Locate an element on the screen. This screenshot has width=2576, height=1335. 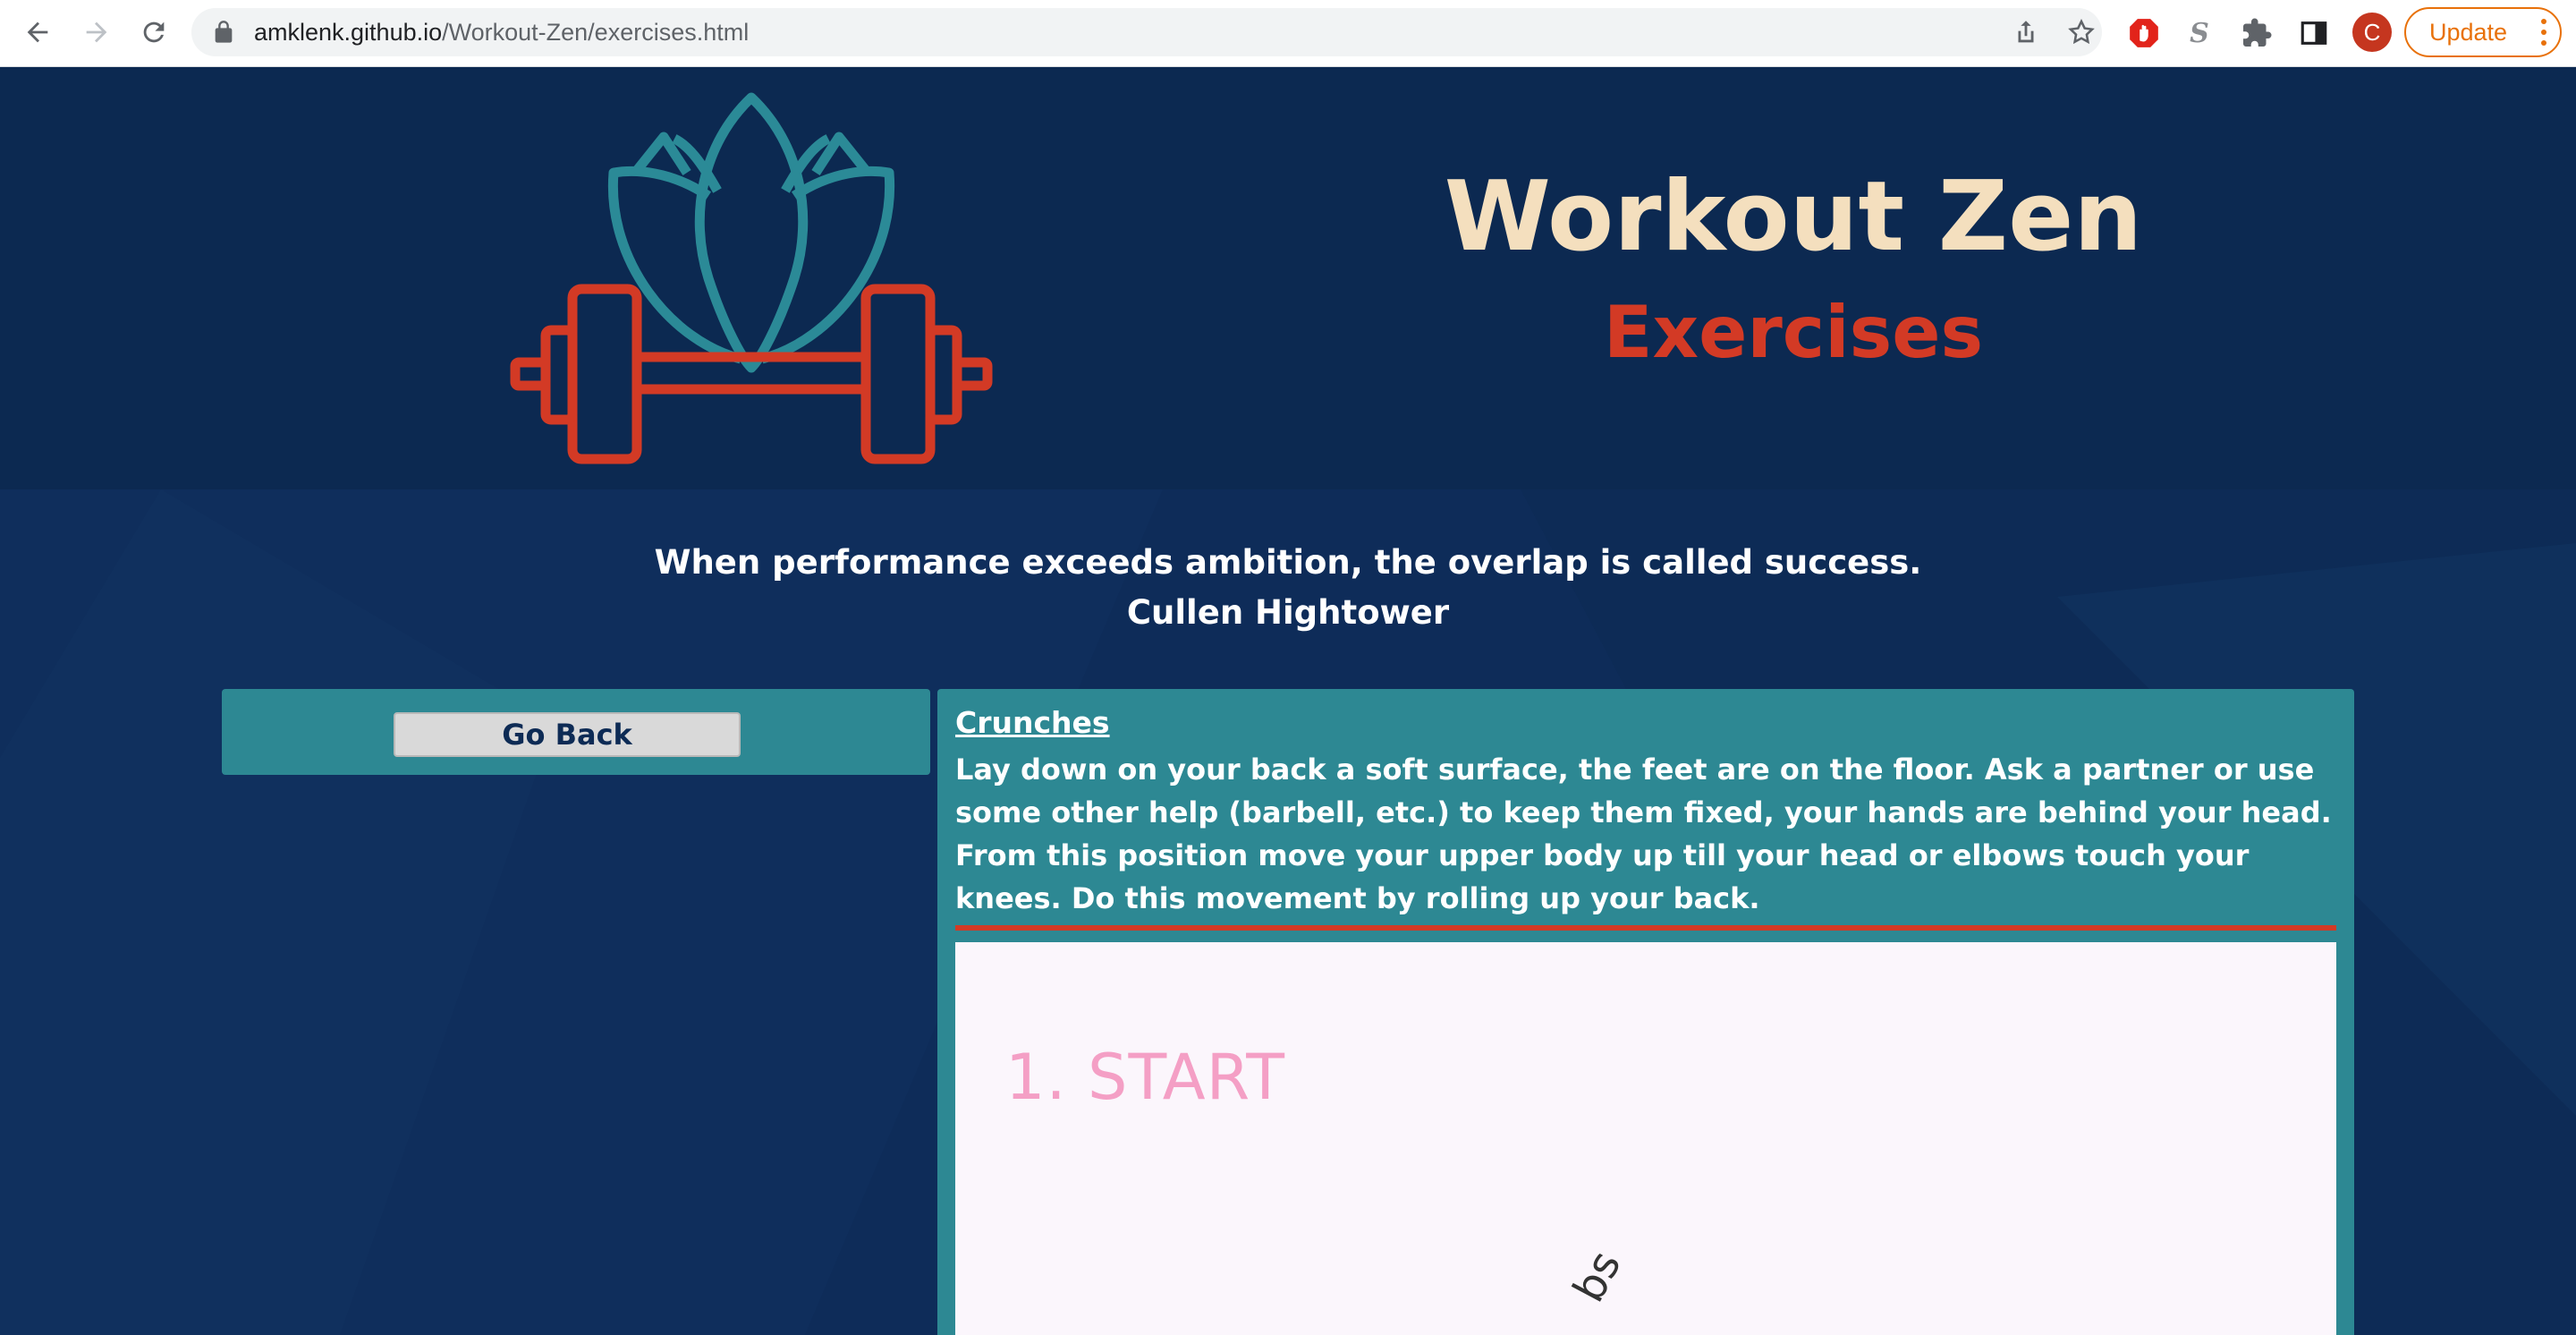
extensions-button is located at coordinates (2257, 33).